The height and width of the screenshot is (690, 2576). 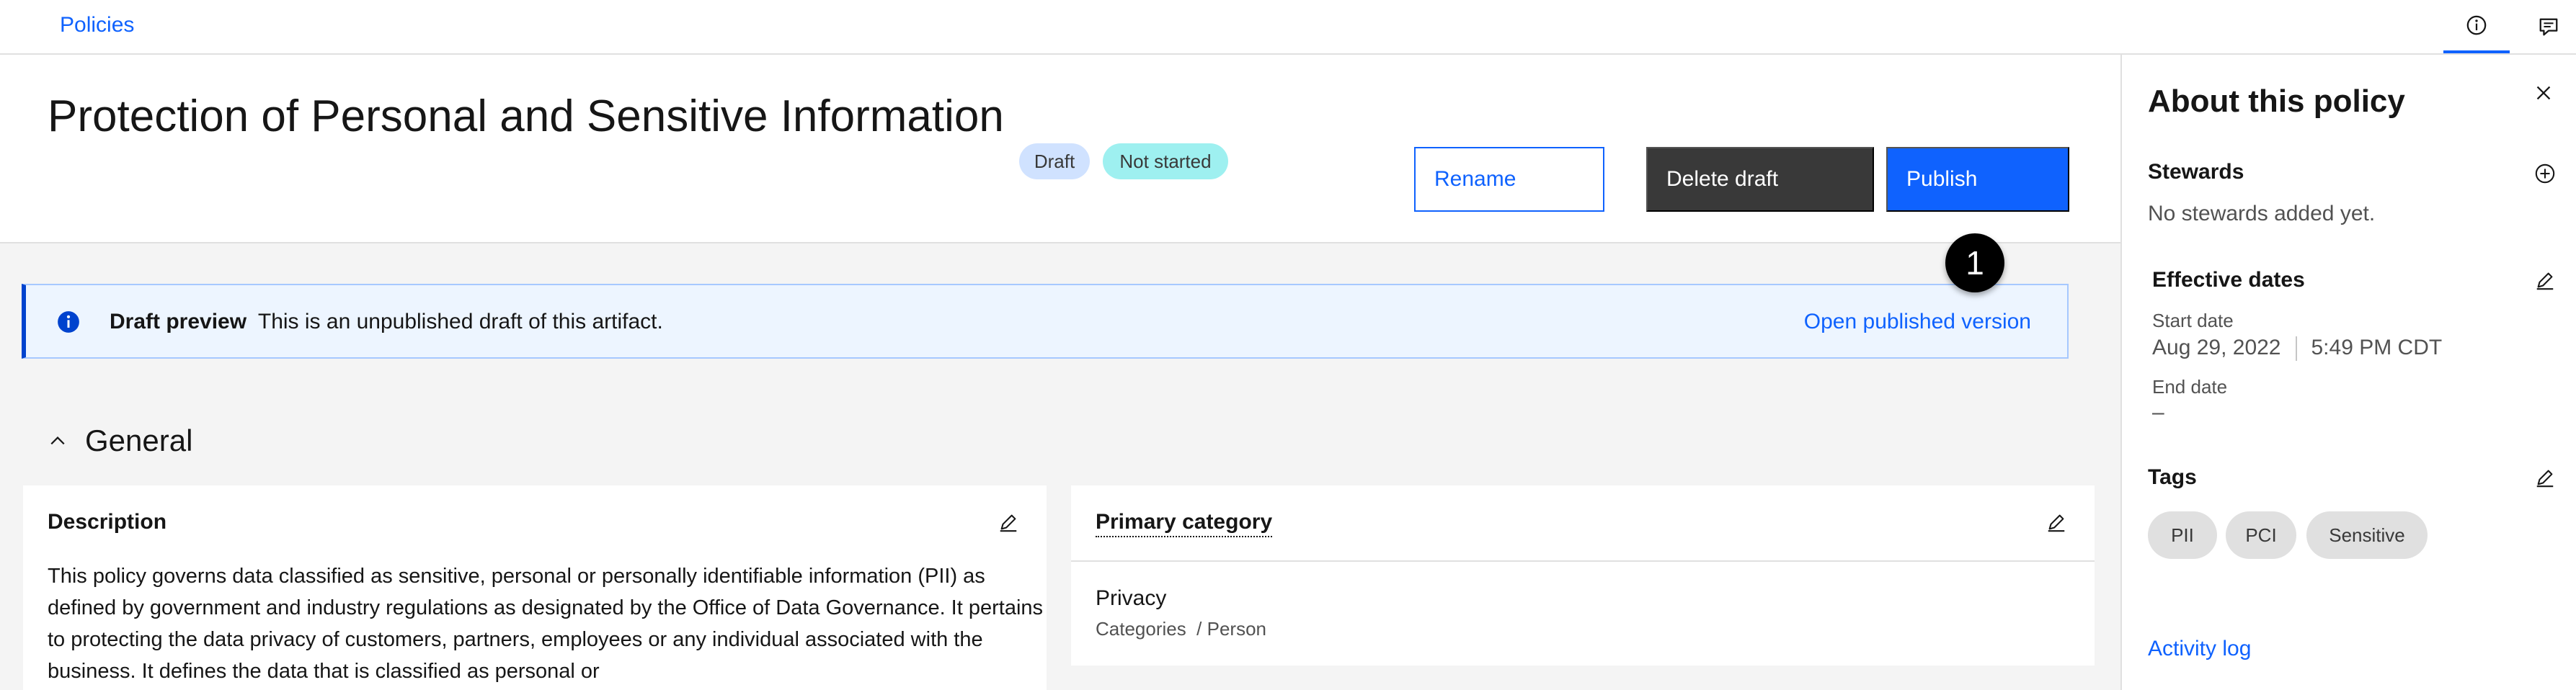 What do you see at coordinates (2199, 649) in the screenshot?
I see `activity-log-link: Activity log` at bounding box center [2199, 649].